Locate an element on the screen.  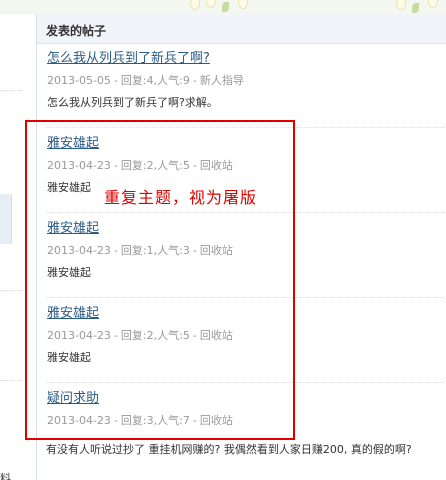
post-item: 疑问求助 2013-04-23- 回复:3,人气:7- 回收站 is located at coordinates (140, 409).